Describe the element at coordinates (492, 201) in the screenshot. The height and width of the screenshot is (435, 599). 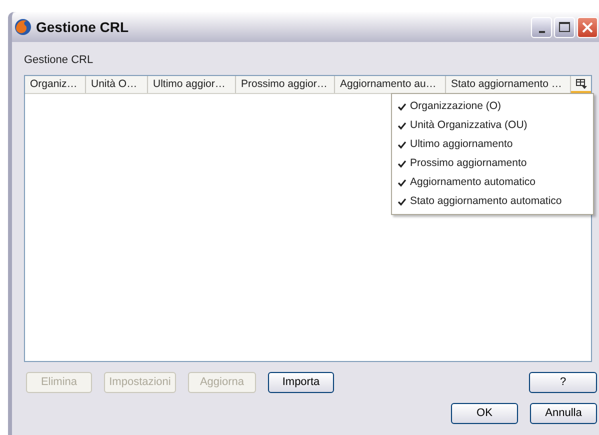
I see `menu-item: Stato aggiornamento automatico` at that location.